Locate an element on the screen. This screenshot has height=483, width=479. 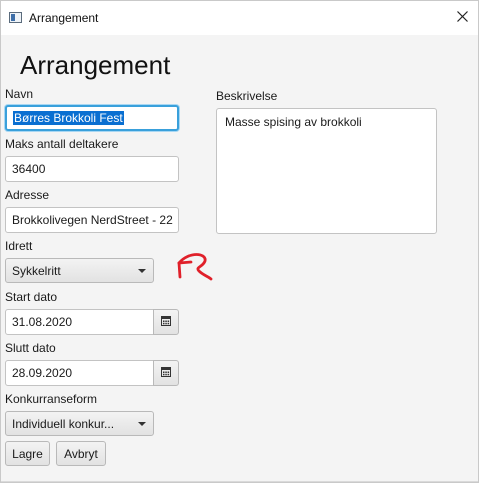
app-icon is located at coordinates (15, 17).